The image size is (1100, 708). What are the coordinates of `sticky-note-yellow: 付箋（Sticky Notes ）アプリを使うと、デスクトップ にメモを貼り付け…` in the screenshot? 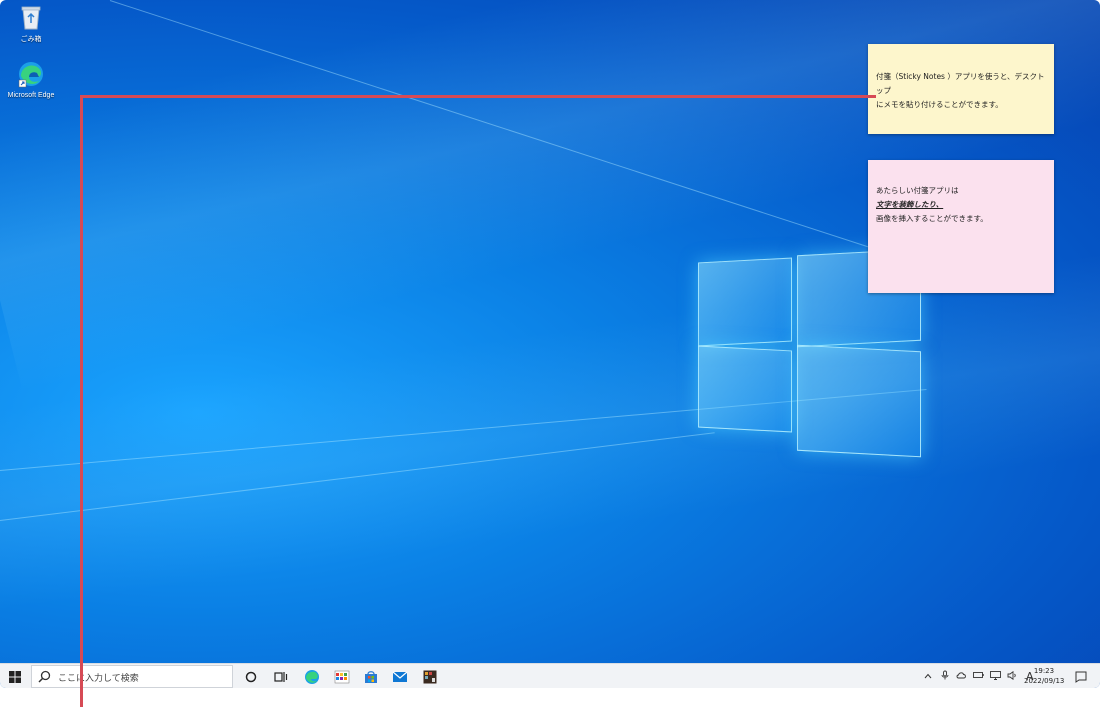 It's located at (961, 89).